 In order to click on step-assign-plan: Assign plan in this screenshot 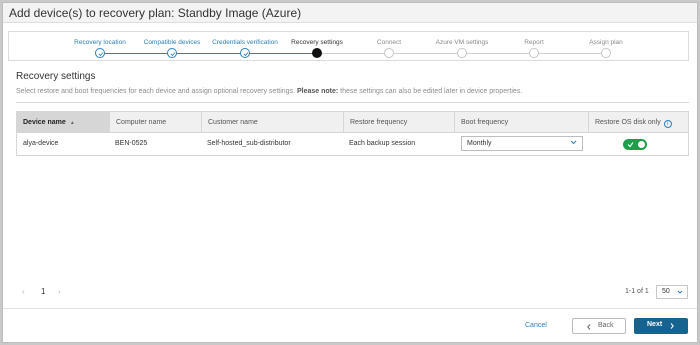, I will do `click(606, 47)`.